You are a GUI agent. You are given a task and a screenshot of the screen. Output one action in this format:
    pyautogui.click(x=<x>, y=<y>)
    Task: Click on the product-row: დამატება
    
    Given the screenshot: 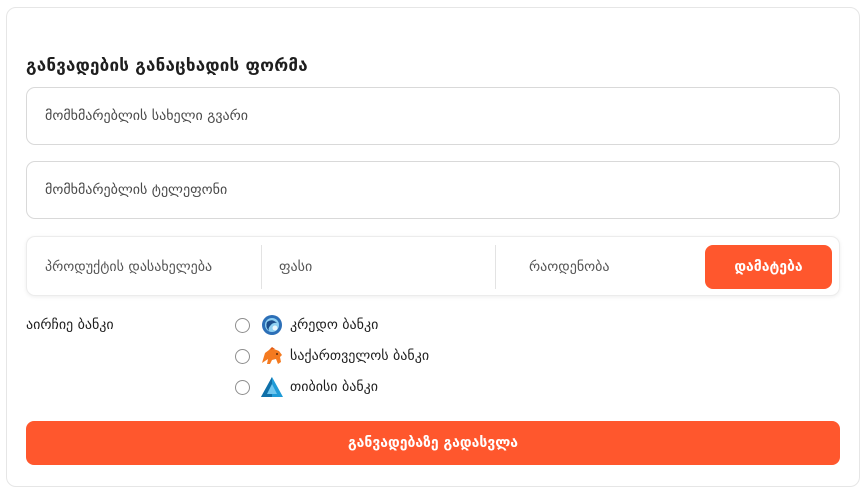 What is the action you would take?
    pyautogui.click(x=433, y=266)
    